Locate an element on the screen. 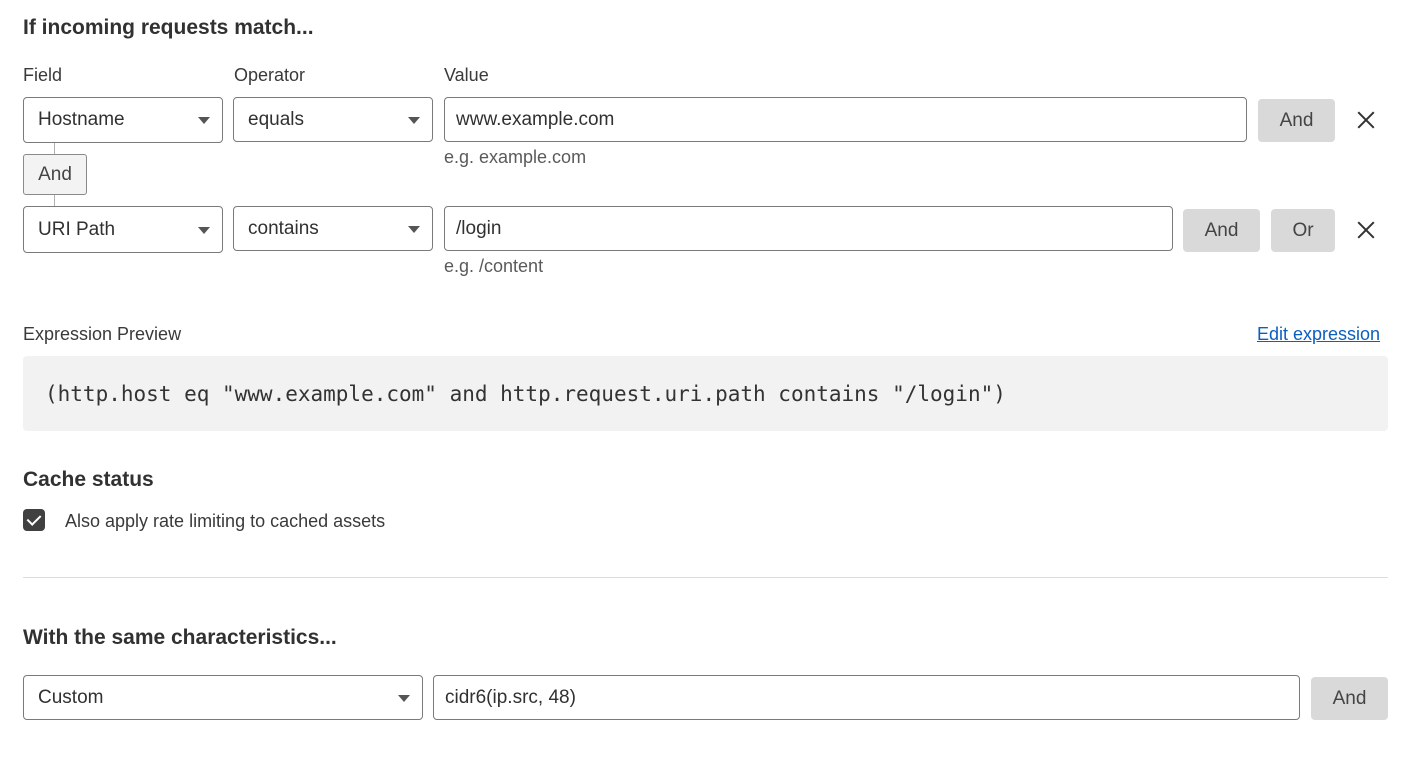 This screenshot has height=760, width=1420. cache-status-title: Cache status is located at coordinates (88, 479).